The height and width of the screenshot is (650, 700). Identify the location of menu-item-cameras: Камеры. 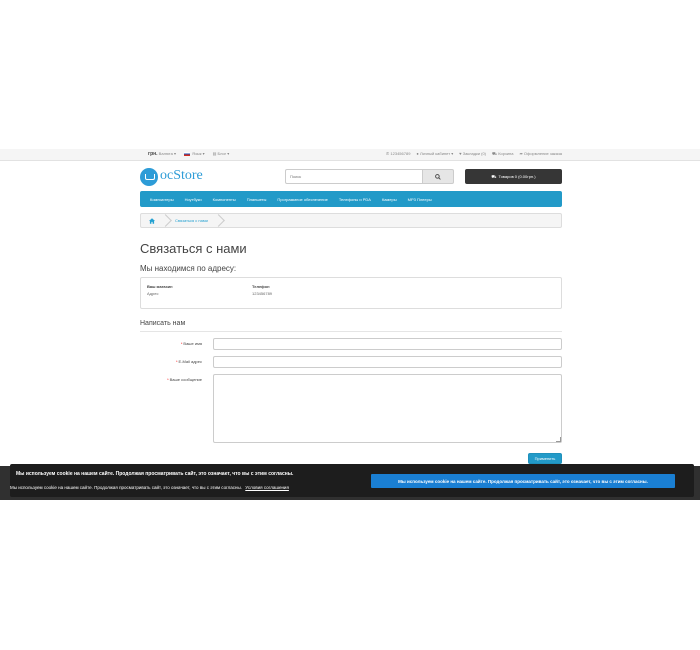
(389, 199).